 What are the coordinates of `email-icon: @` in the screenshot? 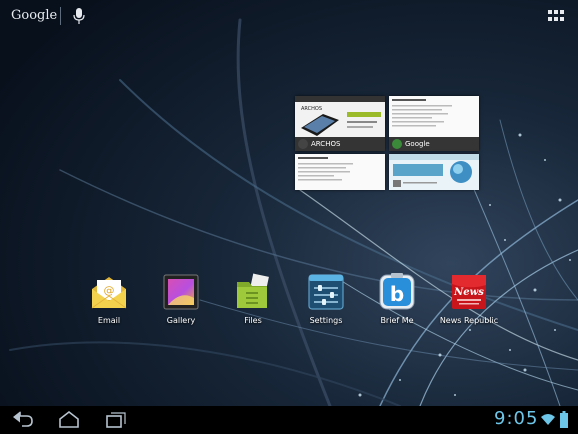 It's located at (109, 293).